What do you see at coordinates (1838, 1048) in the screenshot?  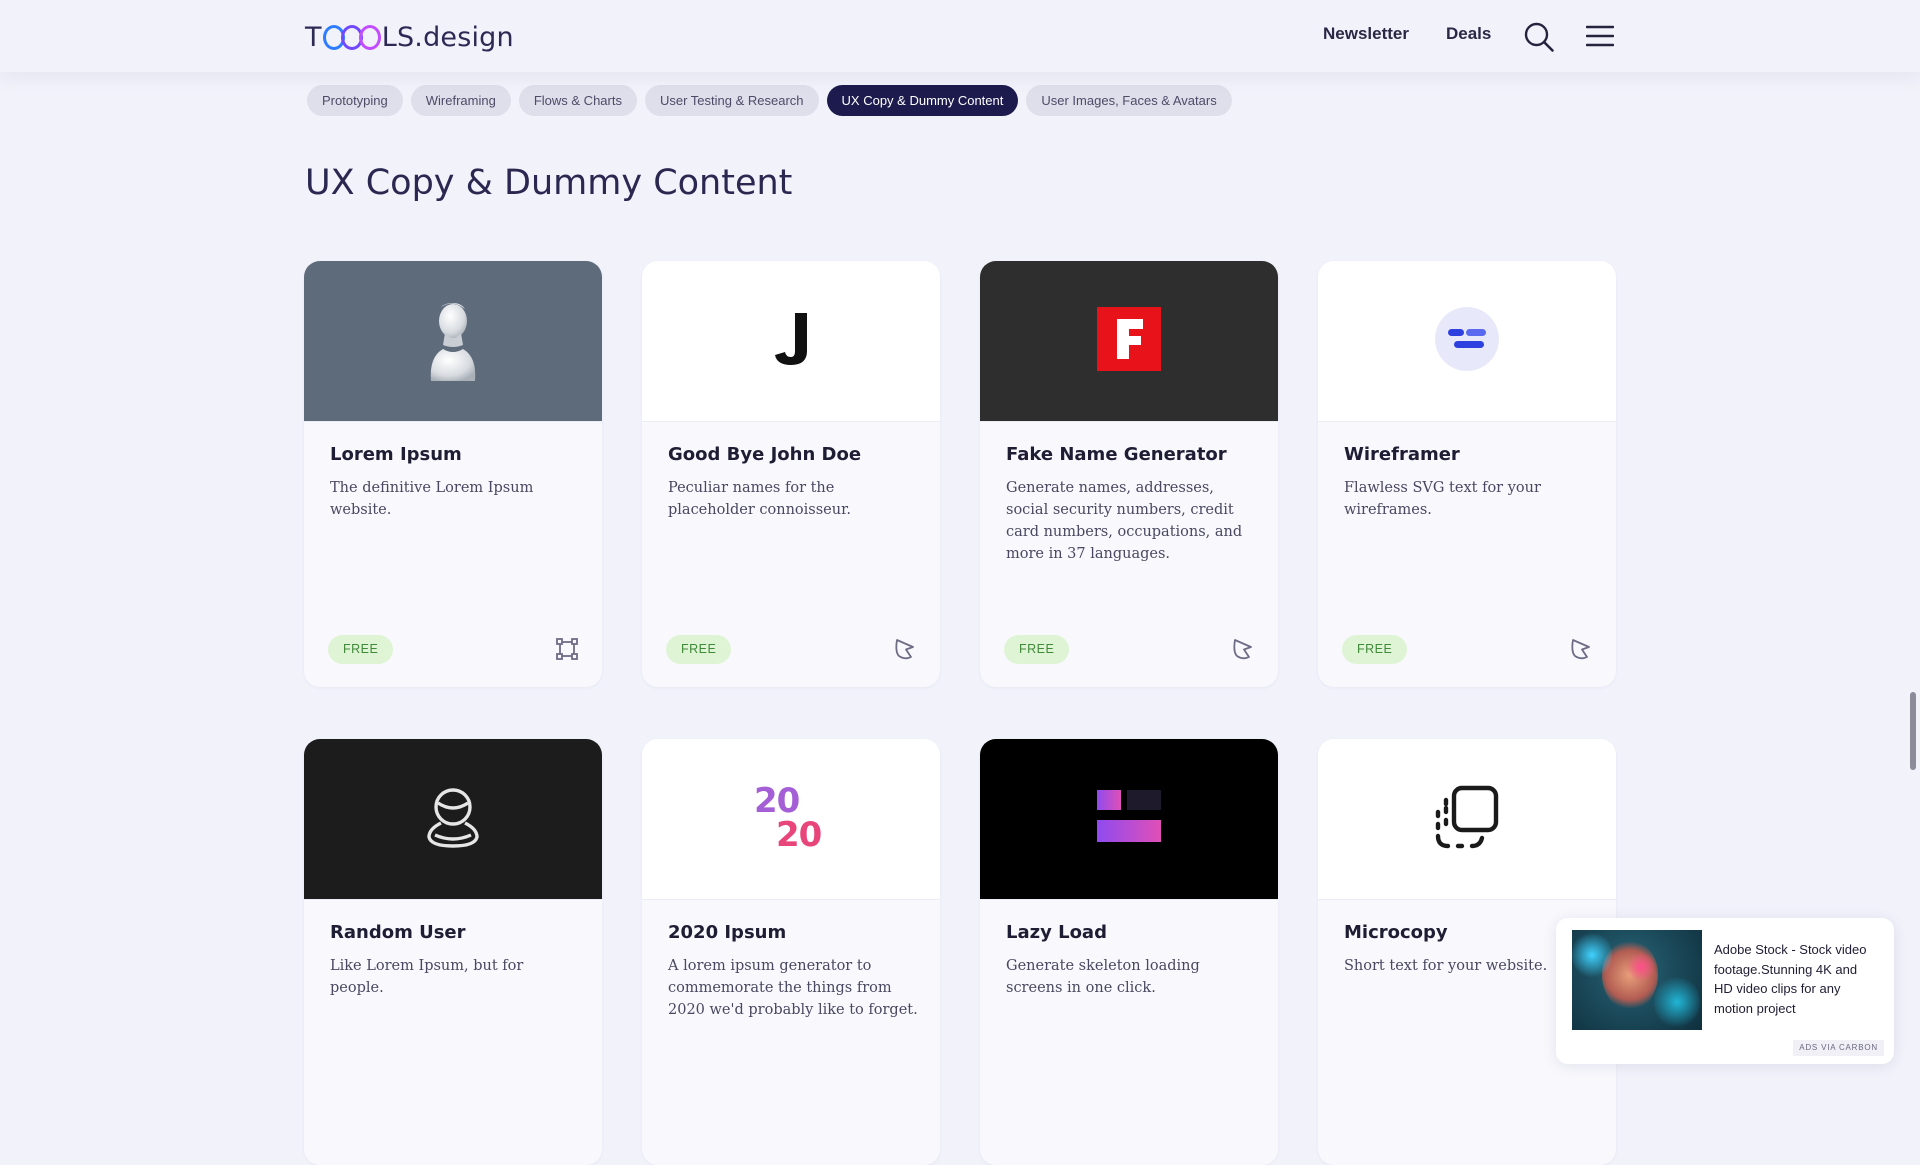 I see `ads-via-carbon-label: ADS VIA CARBON` at bounding box center [1838, 1048].